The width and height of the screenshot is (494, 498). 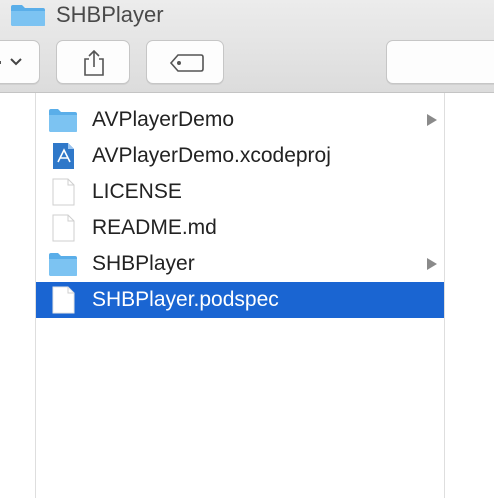 I want to click on list-item-selected: SHBPlayer.podspec, so click(x=240, y=300).